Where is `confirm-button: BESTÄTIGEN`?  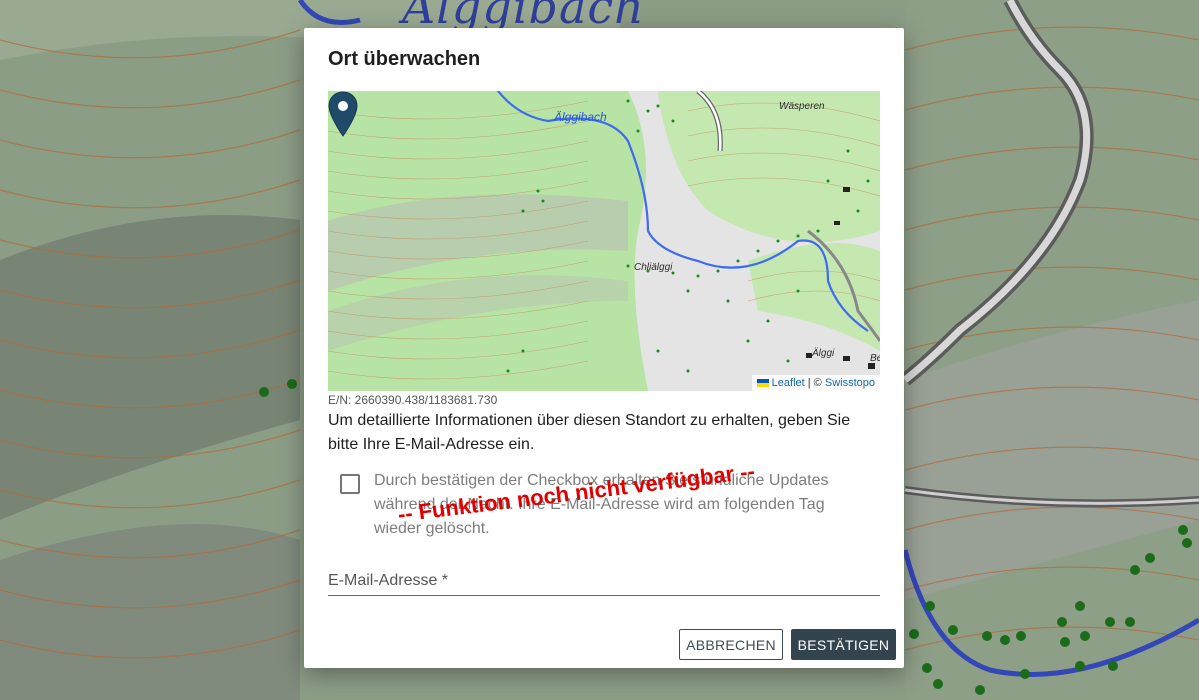 confirm-button: BESTÄTIGEN is located at coordinates (843, 644).